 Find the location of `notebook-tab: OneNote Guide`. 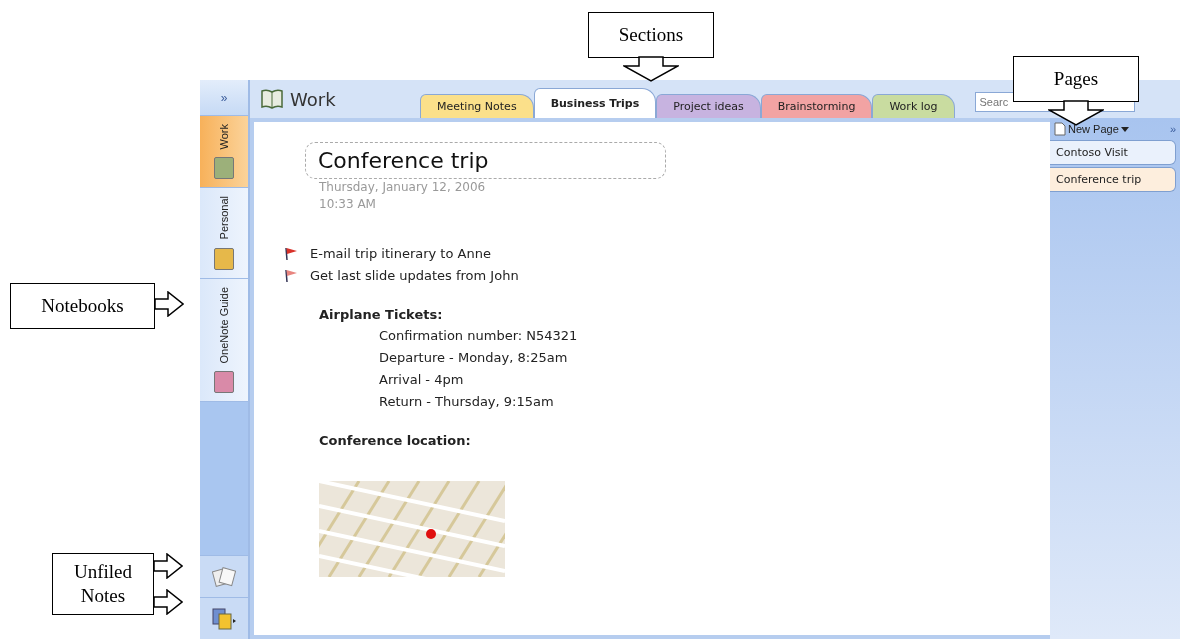

notebook-tab: OneNote Guide is located at coordinates (224, 340).